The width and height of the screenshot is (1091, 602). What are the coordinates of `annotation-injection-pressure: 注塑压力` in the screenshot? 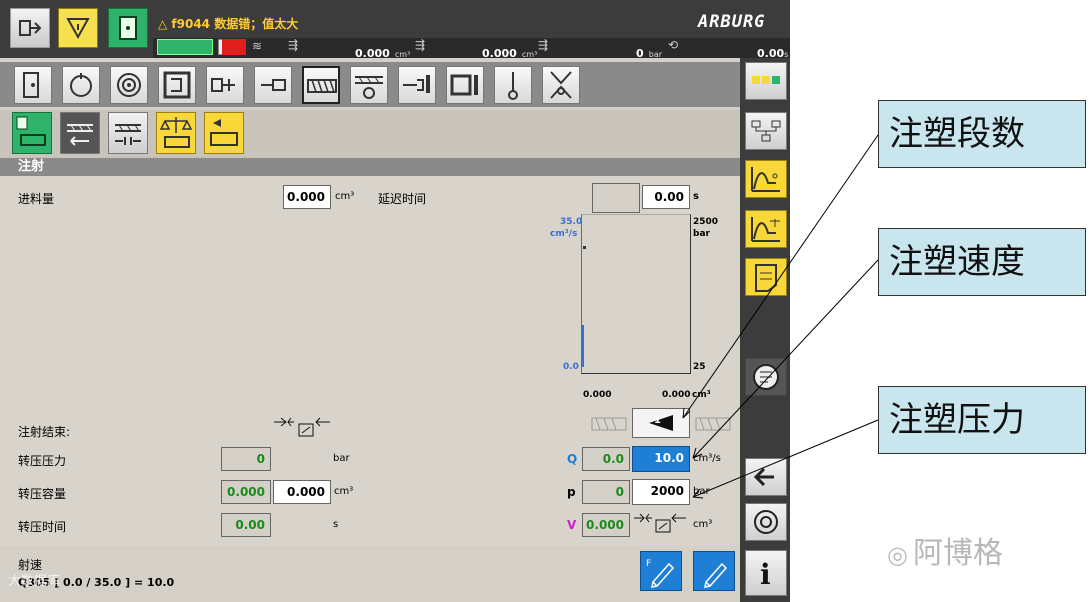 It's located at (982, 420).